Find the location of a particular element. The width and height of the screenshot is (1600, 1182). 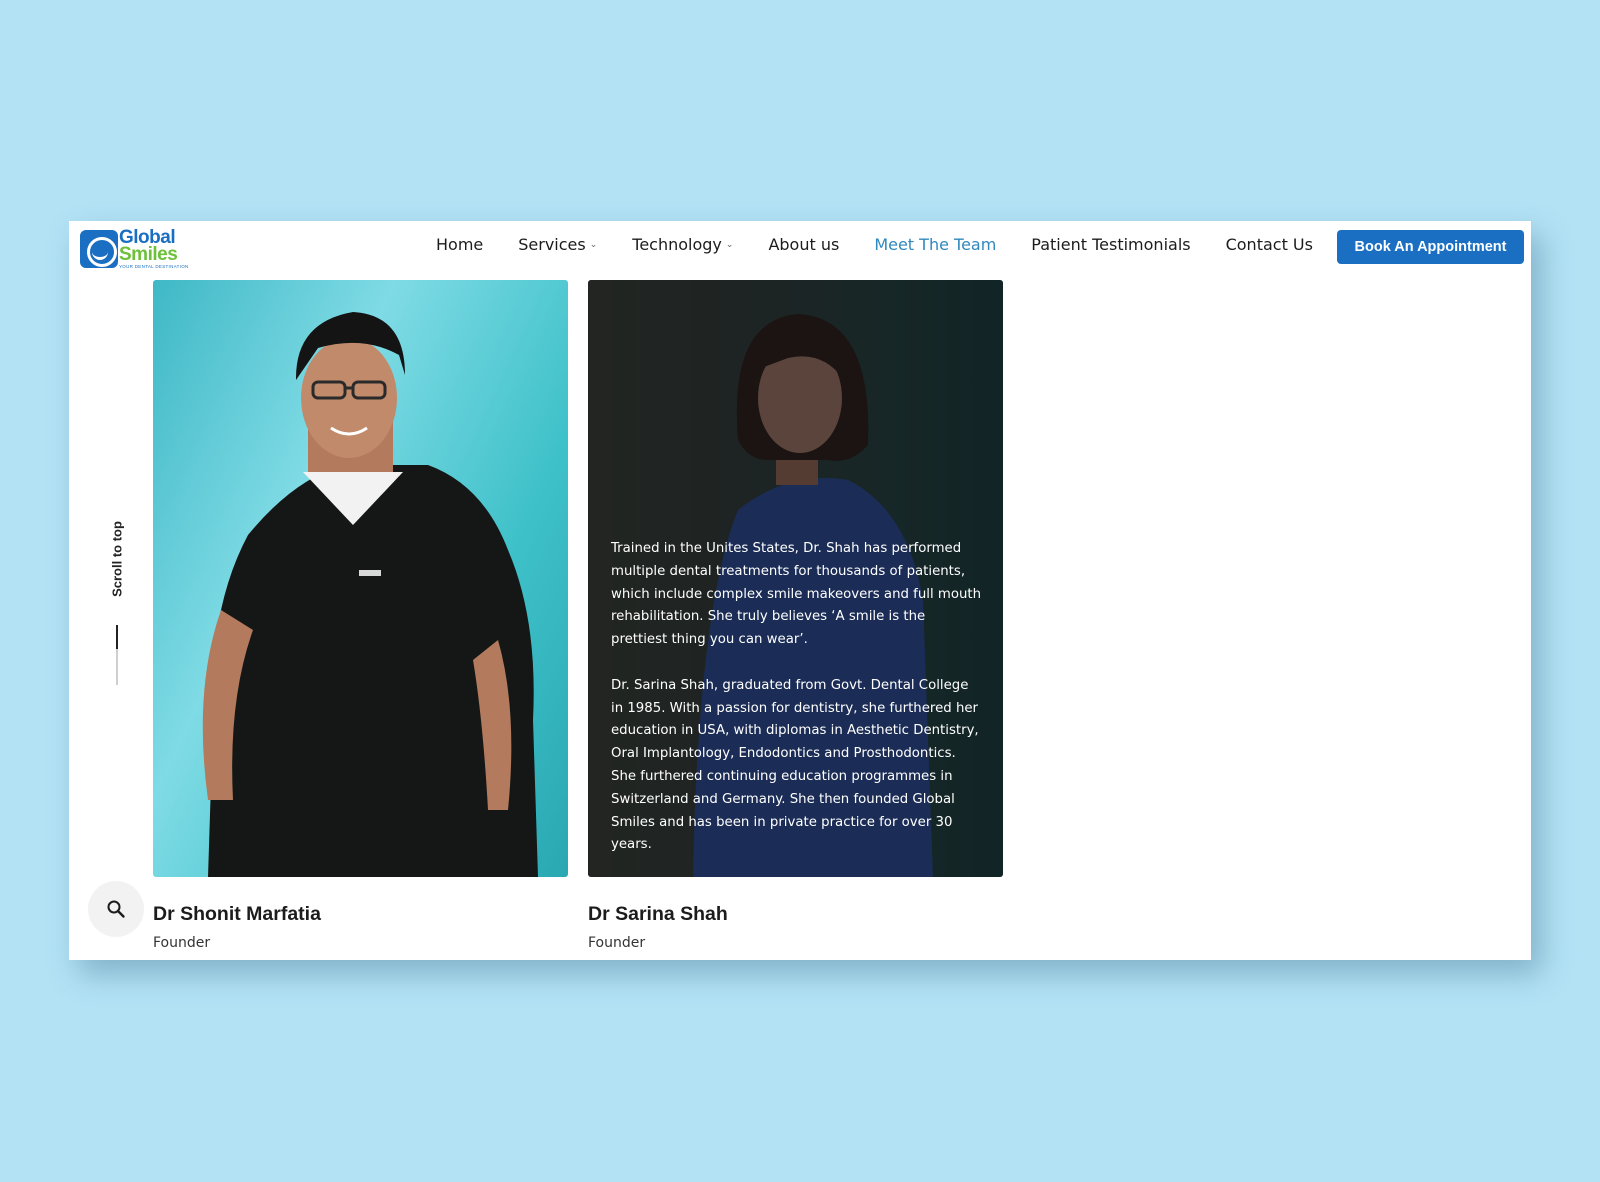

nav-item-label: Contact Us is located at coordinates (1269, 244).